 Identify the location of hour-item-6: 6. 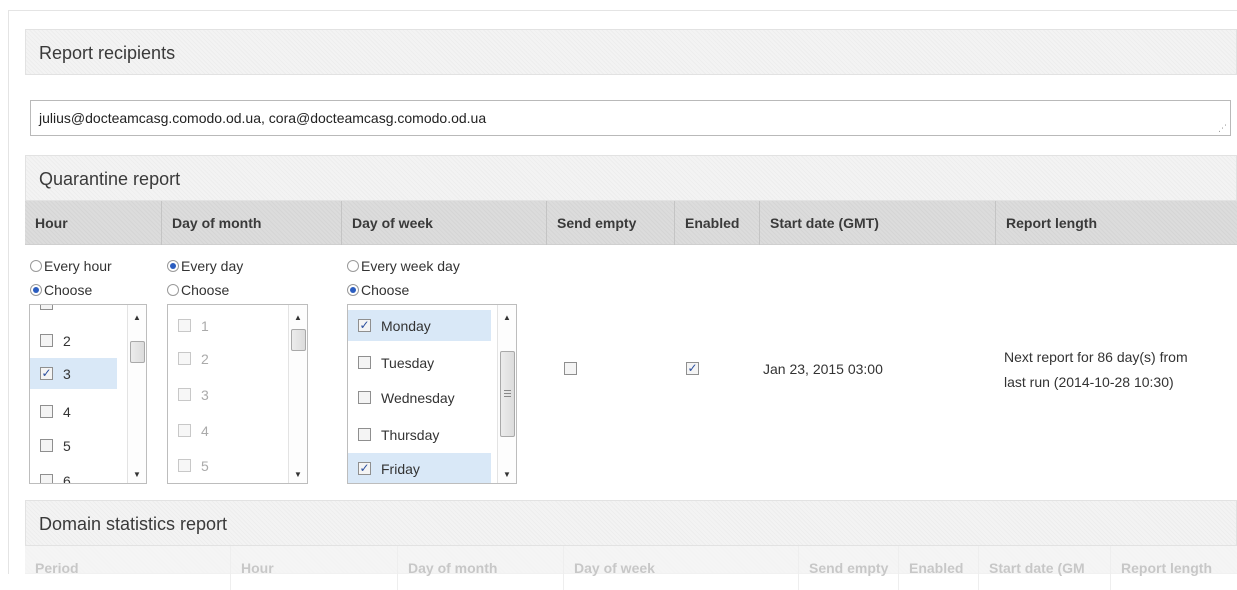
(79, 474).